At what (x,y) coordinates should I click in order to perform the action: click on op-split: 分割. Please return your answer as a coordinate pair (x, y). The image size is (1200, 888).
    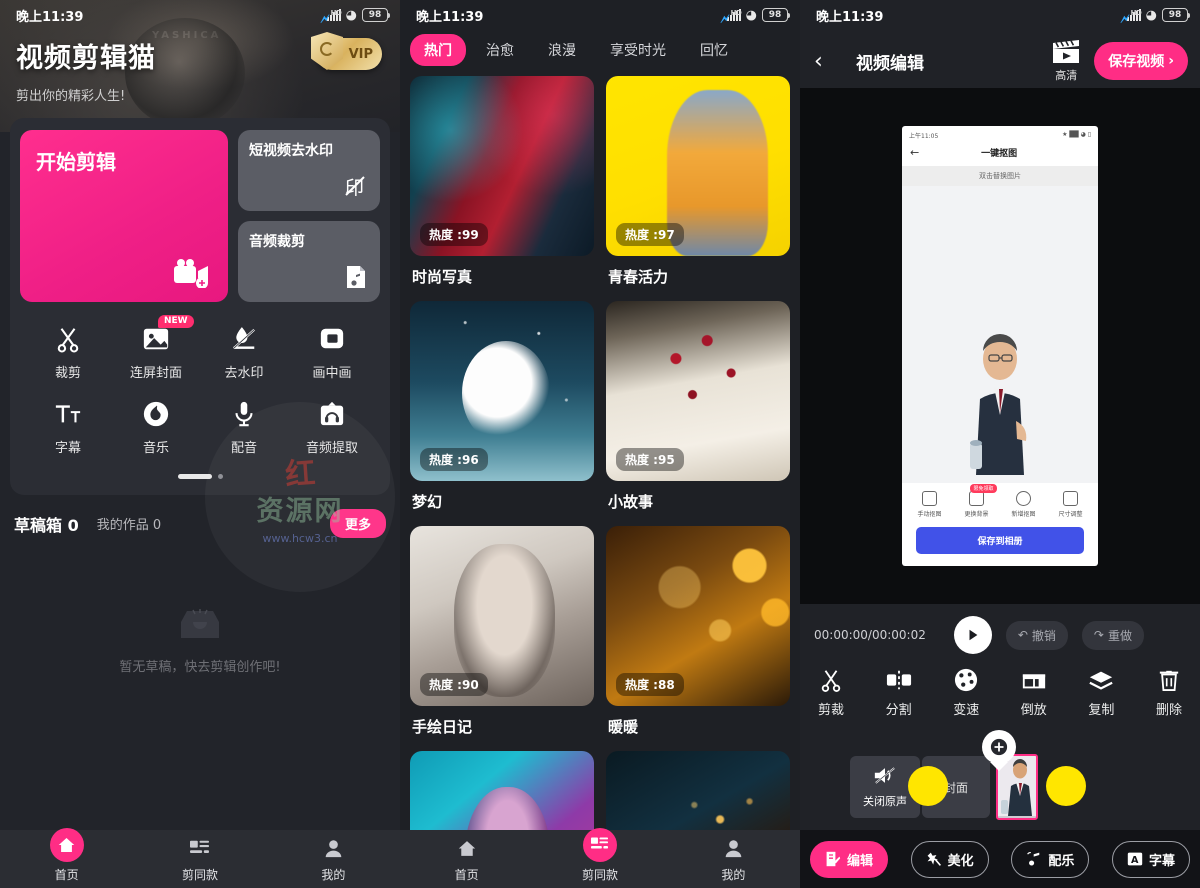
    Looking at the image, I should click on (899, 693).